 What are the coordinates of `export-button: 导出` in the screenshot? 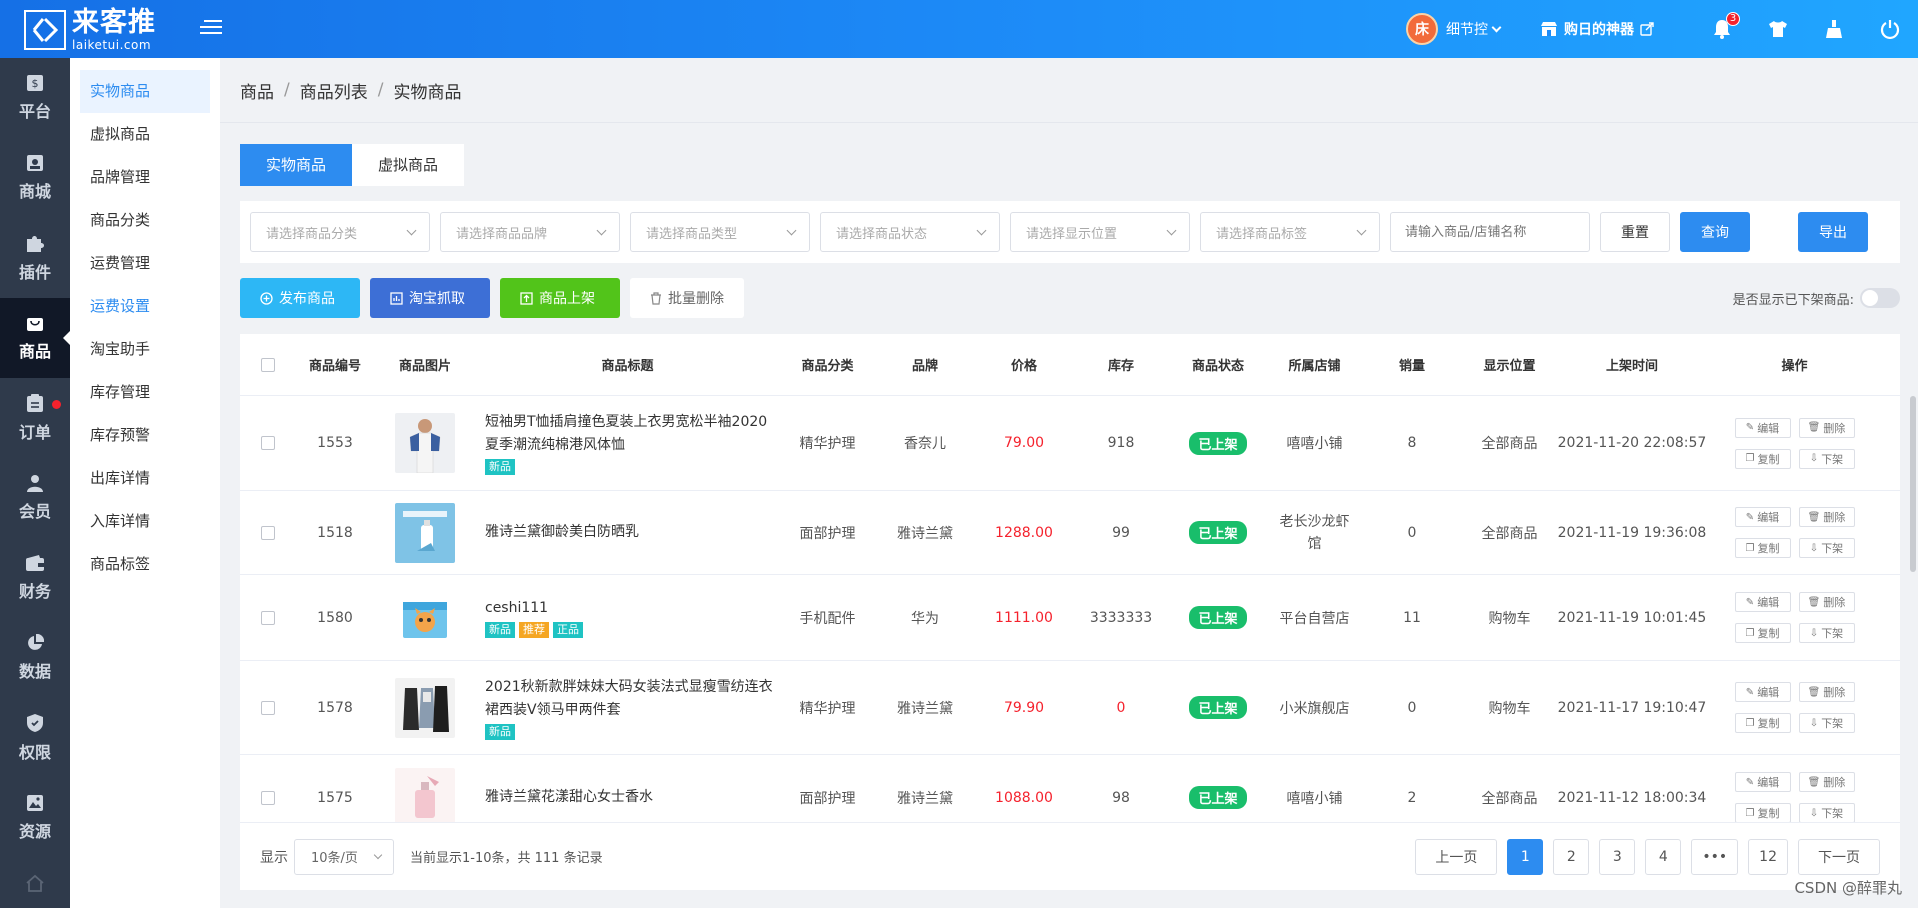 It's located at (1833, 232).